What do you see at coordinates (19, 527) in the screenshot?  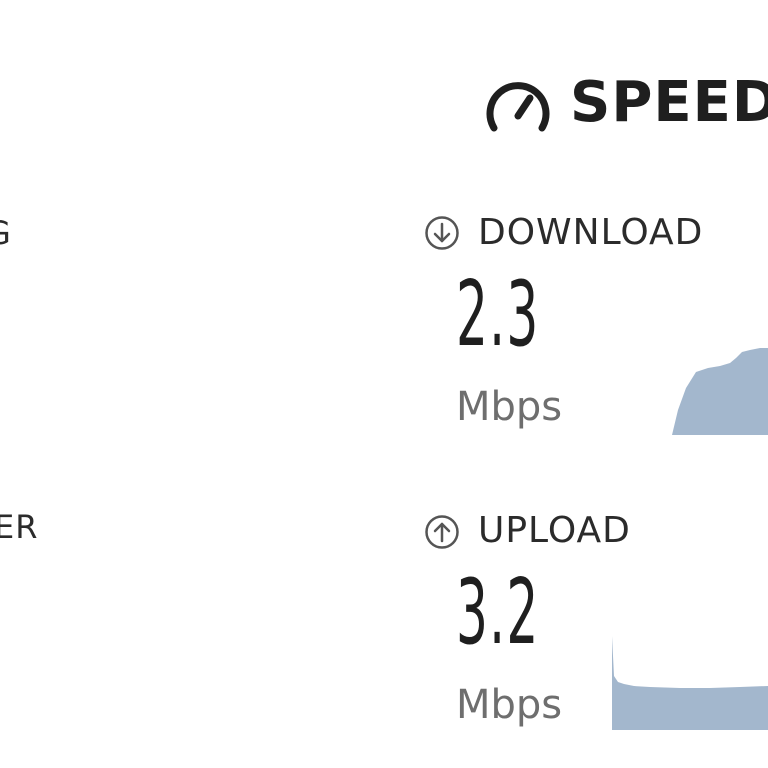 I see `left-label-fragment-bottom: ER` at bounding box center [19, 527].